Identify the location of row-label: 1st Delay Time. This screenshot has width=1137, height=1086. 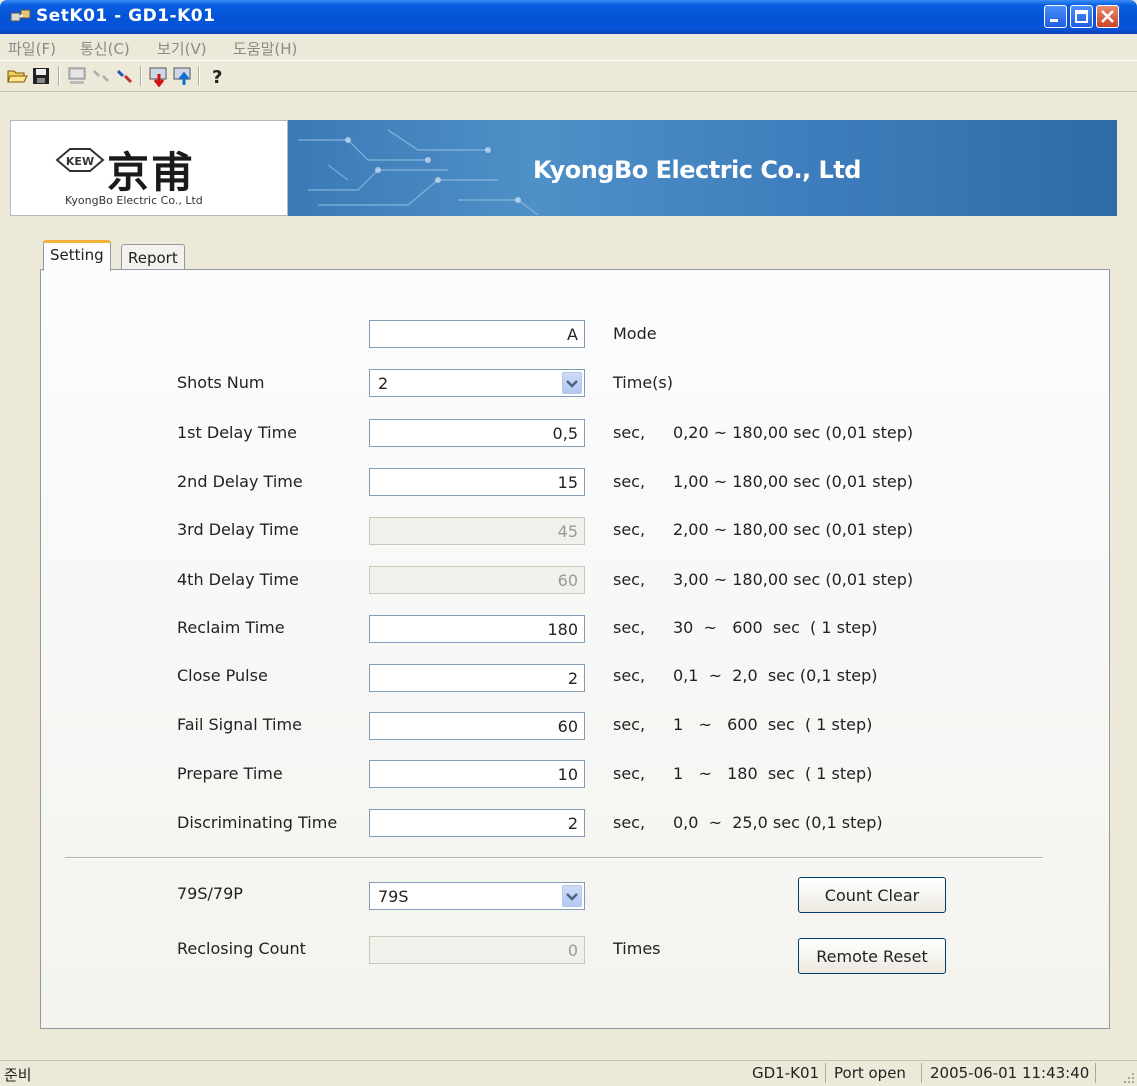
(237, 432).